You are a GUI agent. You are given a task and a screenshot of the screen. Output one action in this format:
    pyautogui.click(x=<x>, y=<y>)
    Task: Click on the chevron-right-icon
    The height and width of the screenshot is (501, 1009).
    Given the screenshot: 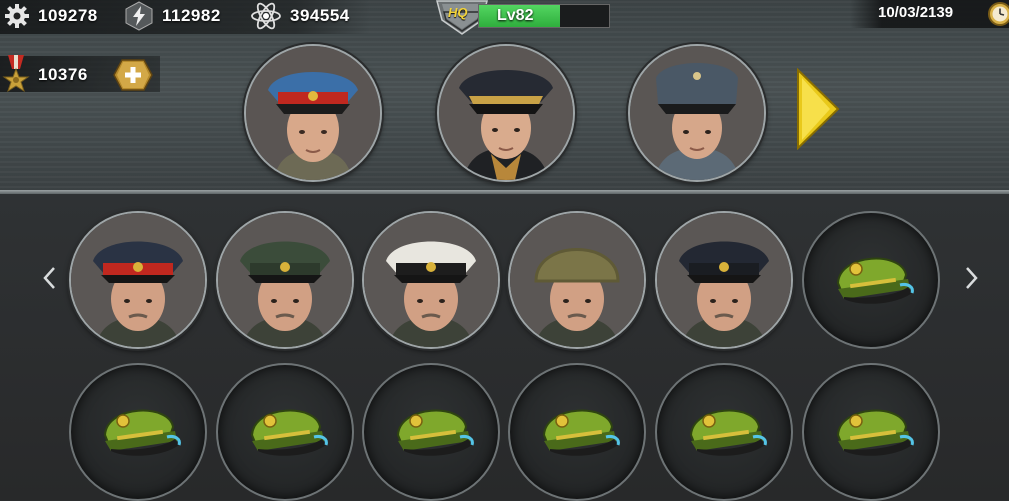 What is the action you would take?
    pyautogui.click(x=972, y=278)
    